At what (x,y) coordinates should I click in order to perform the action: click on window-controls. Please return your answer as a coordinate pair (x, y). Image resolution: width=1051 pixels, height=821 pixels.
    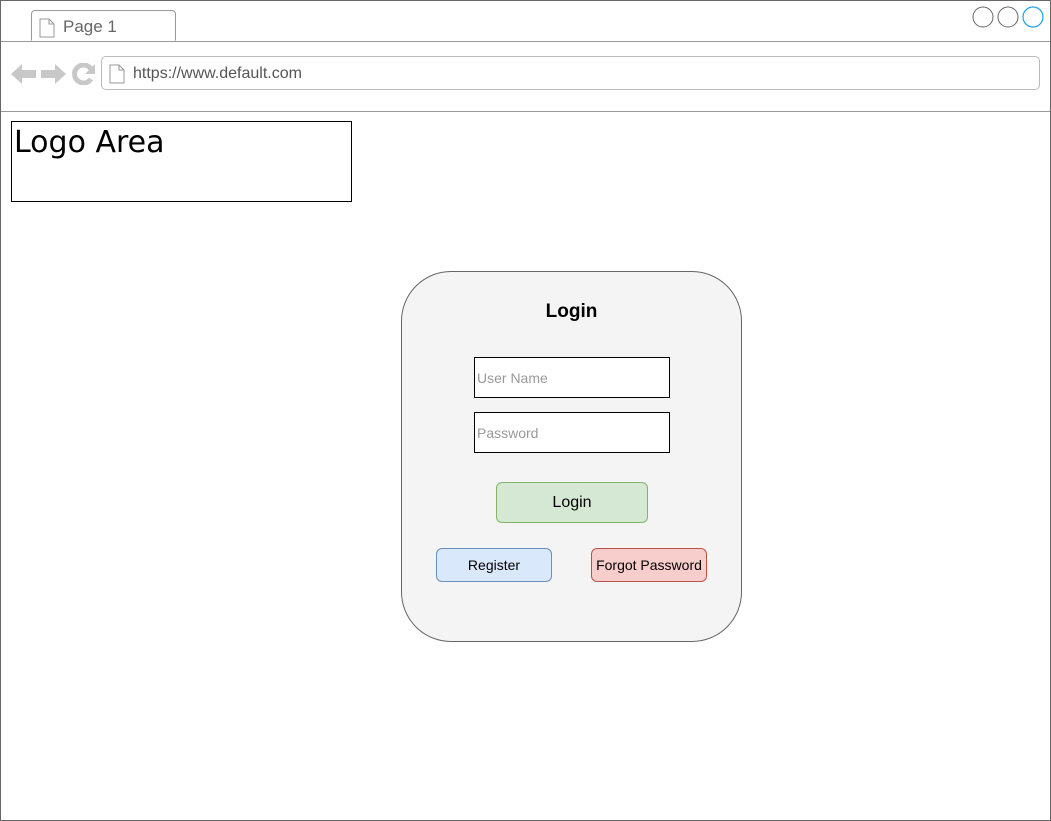
    Looking at the image, I should click on (1010, 17).